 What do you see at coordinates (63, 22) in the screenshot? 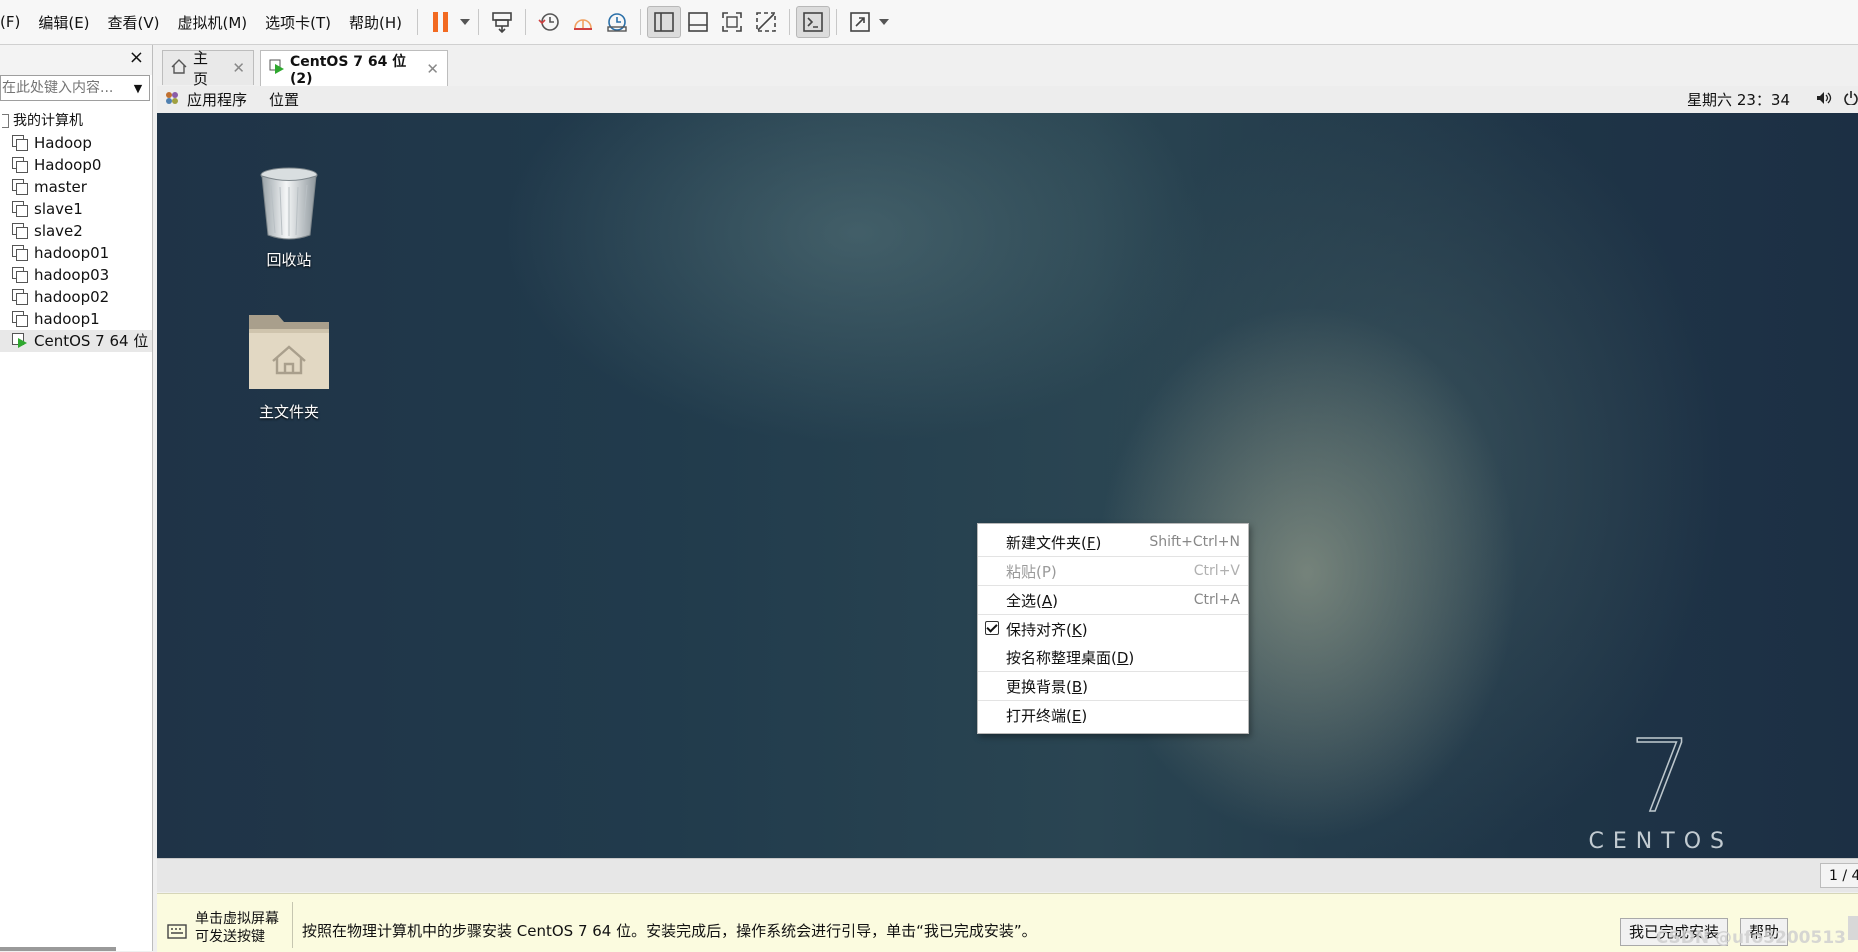
I see `menu-edit: 编辑(E)` at bounding box center [63, 22].